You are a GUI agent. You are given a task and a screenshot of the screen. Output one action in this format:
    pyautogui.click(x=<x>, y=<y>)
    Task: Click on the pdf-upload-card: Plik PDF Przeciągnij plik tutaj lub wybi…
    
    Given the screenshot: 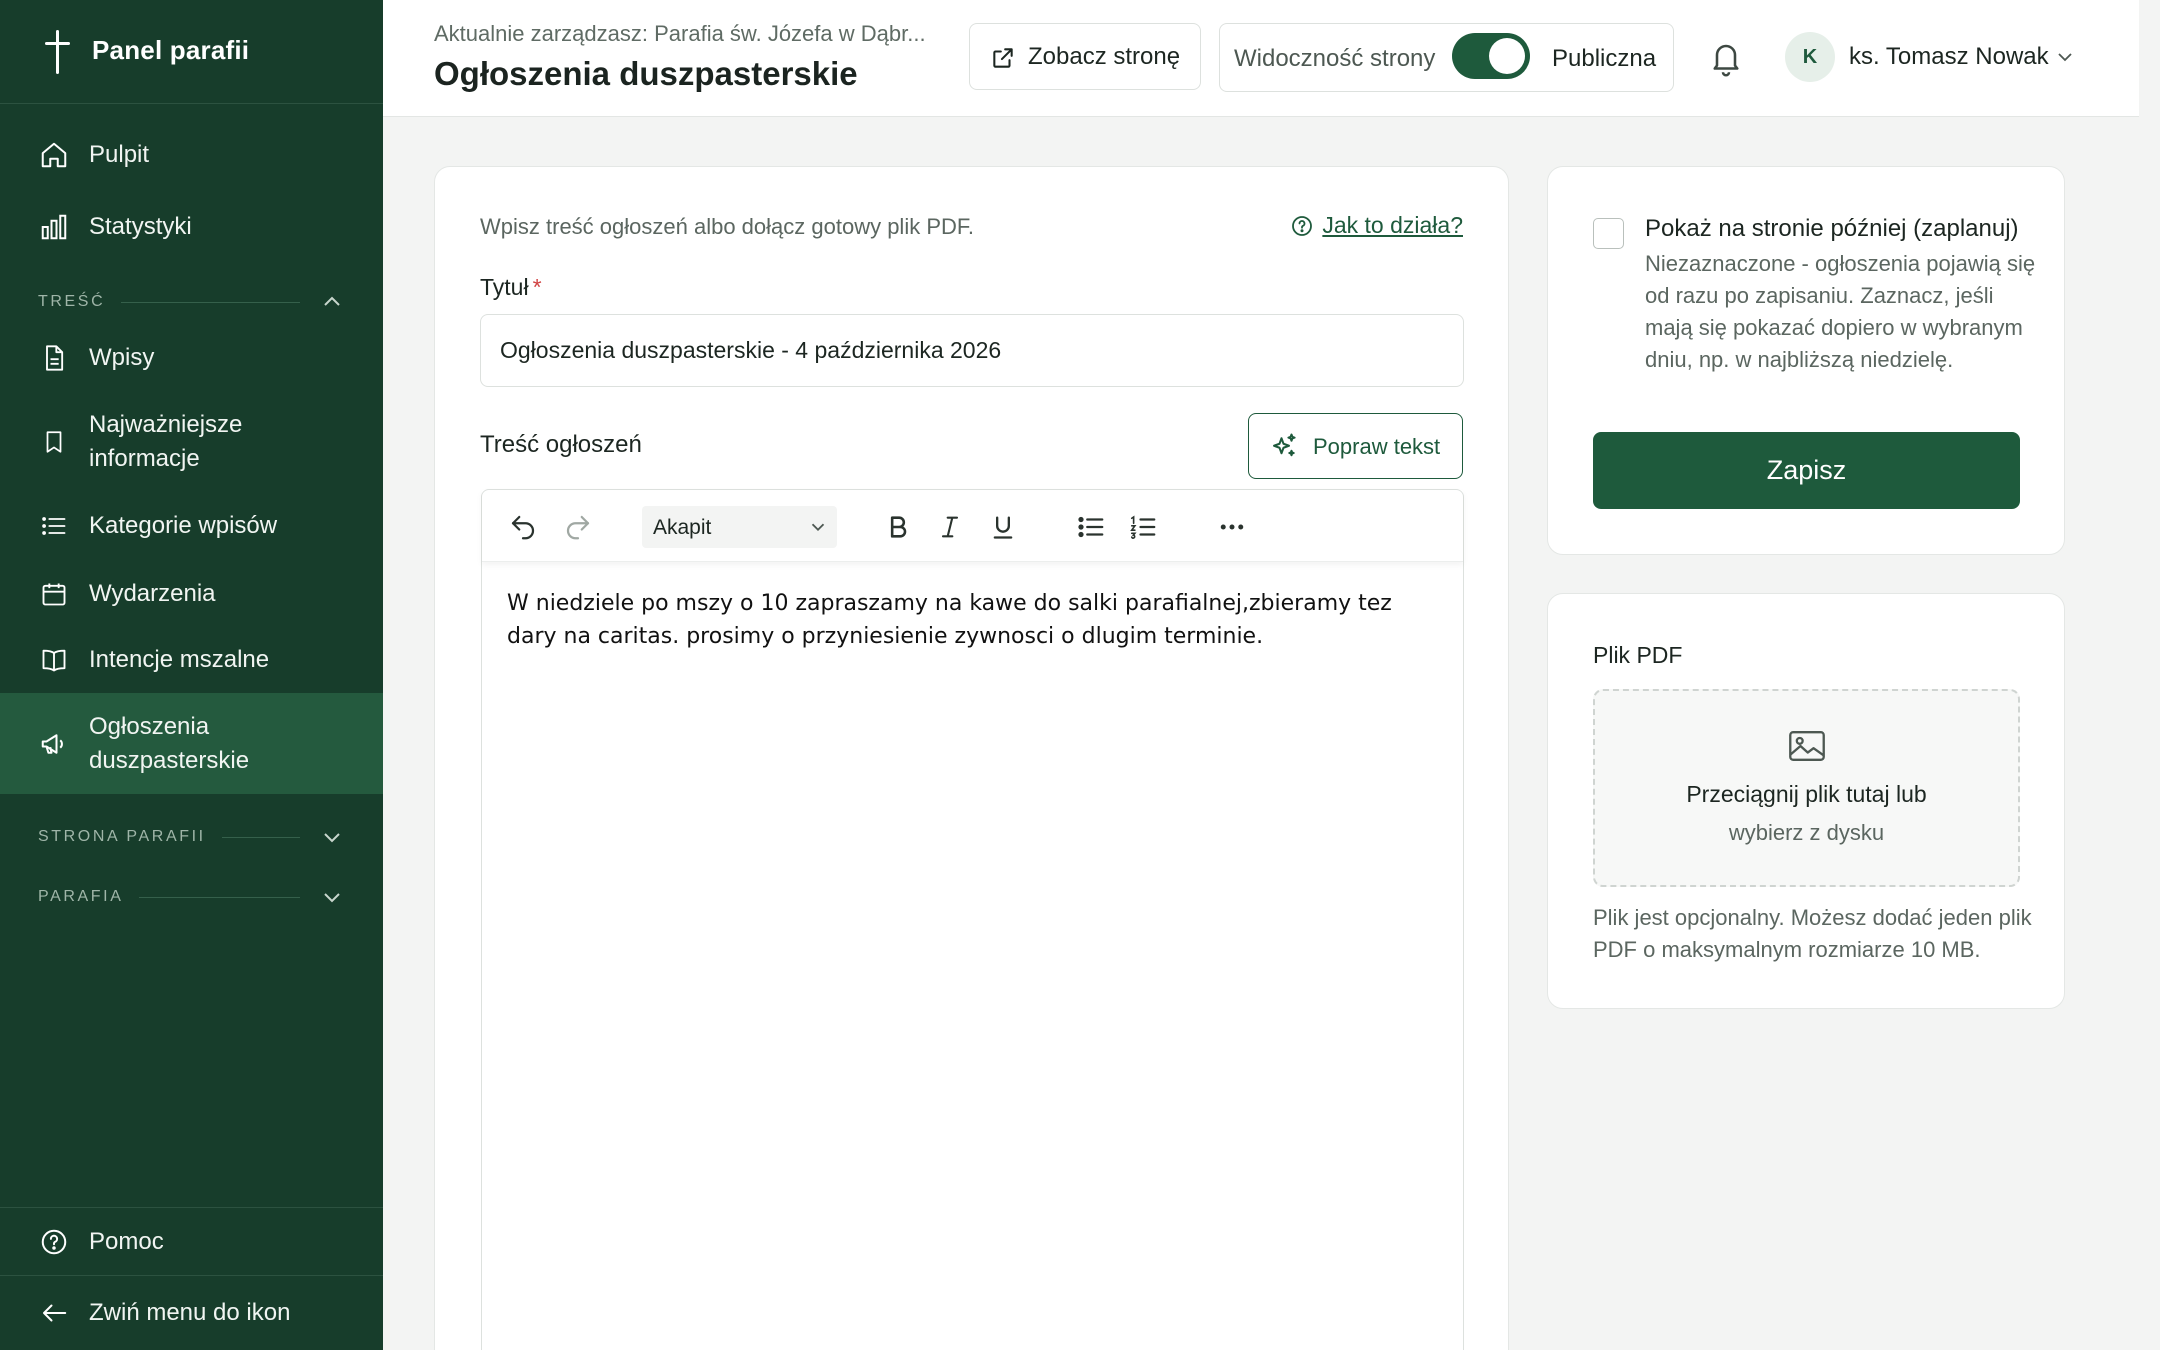 What is the action you would take?
    pyautogui.click(x=1806, y=801)
    